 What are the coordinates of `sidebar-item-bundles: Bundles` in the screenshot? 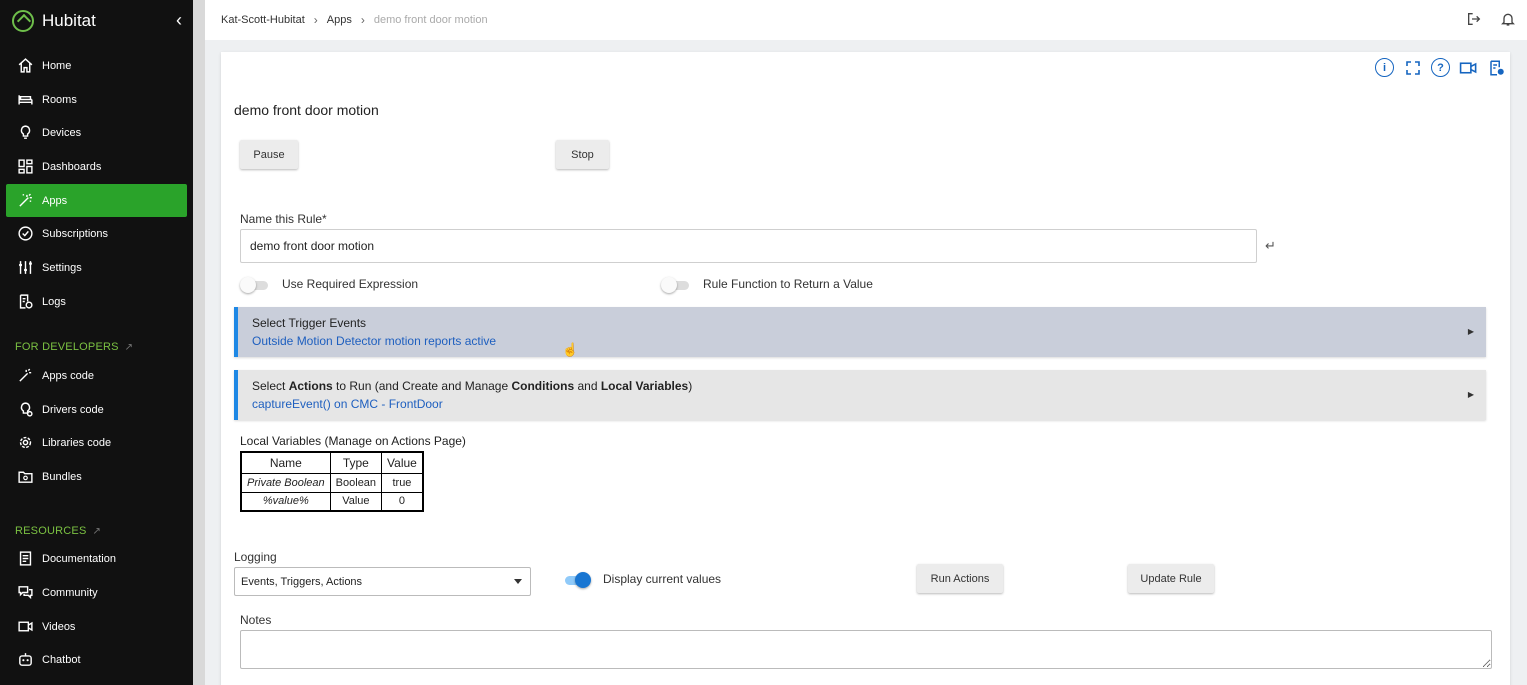 It's located at (96, 476).